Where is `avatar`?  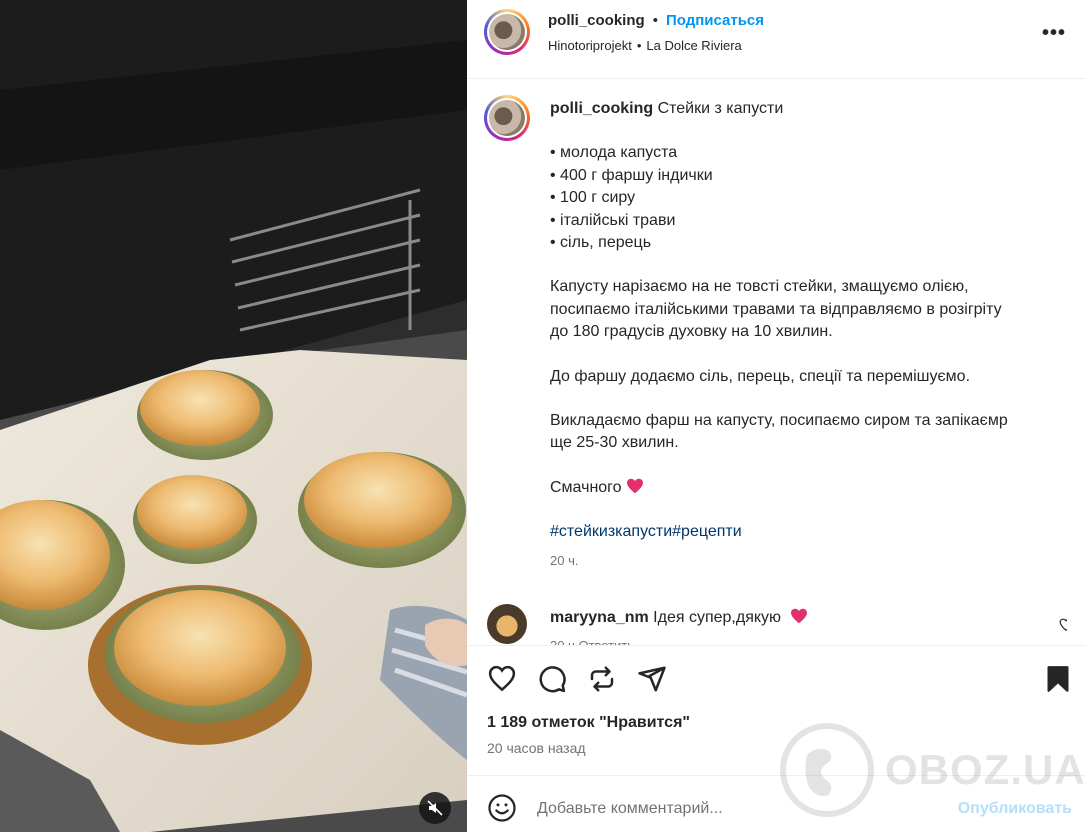 avatar is located at coordinates (507, 32).